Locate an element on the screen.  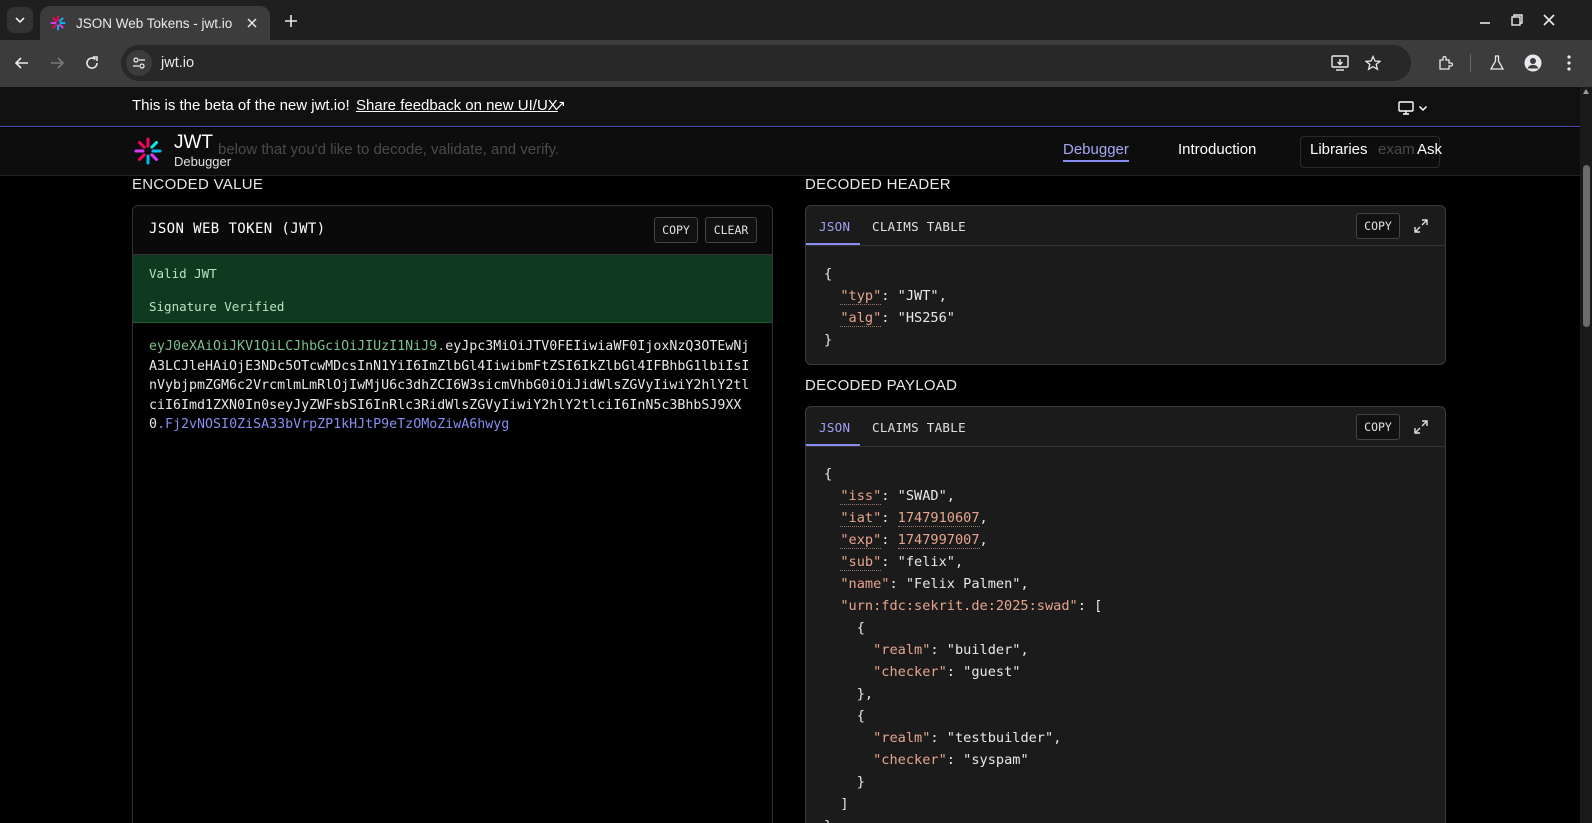
labs-flask-icon is located at coordinates (1497, 63).